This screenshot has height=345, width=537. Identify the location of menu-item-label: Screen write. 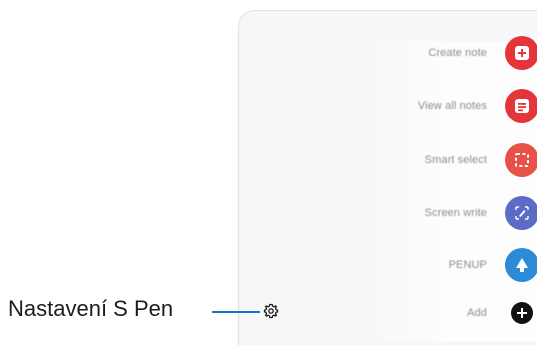
(455, 213).